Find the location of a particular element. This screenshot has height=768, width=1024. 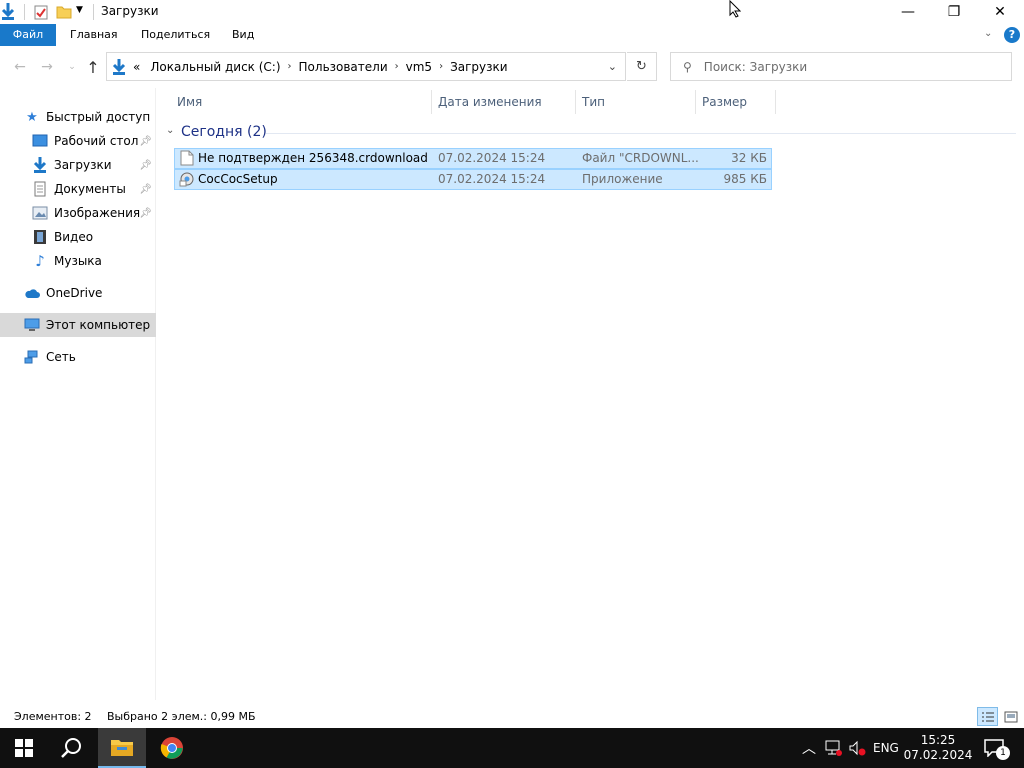

nav-label: Документы is located at coordinates (90, 189).